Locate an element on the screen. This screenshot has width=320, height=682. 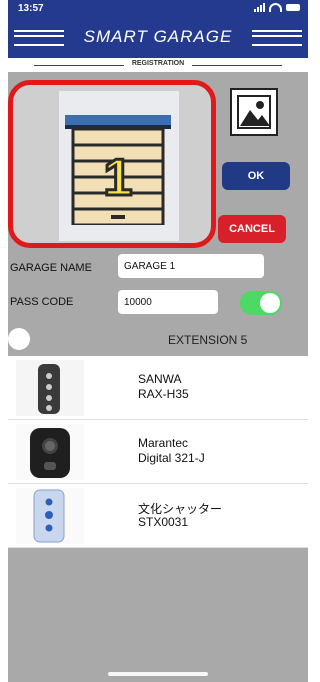
title-decoration-right is located at coordinates (277, 38).